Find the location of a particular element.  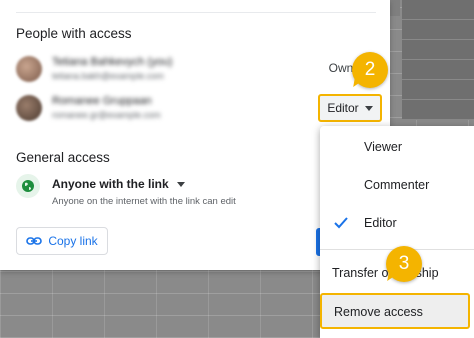

menu-item-commenter: Commenter is located at coordinates (397, 186).